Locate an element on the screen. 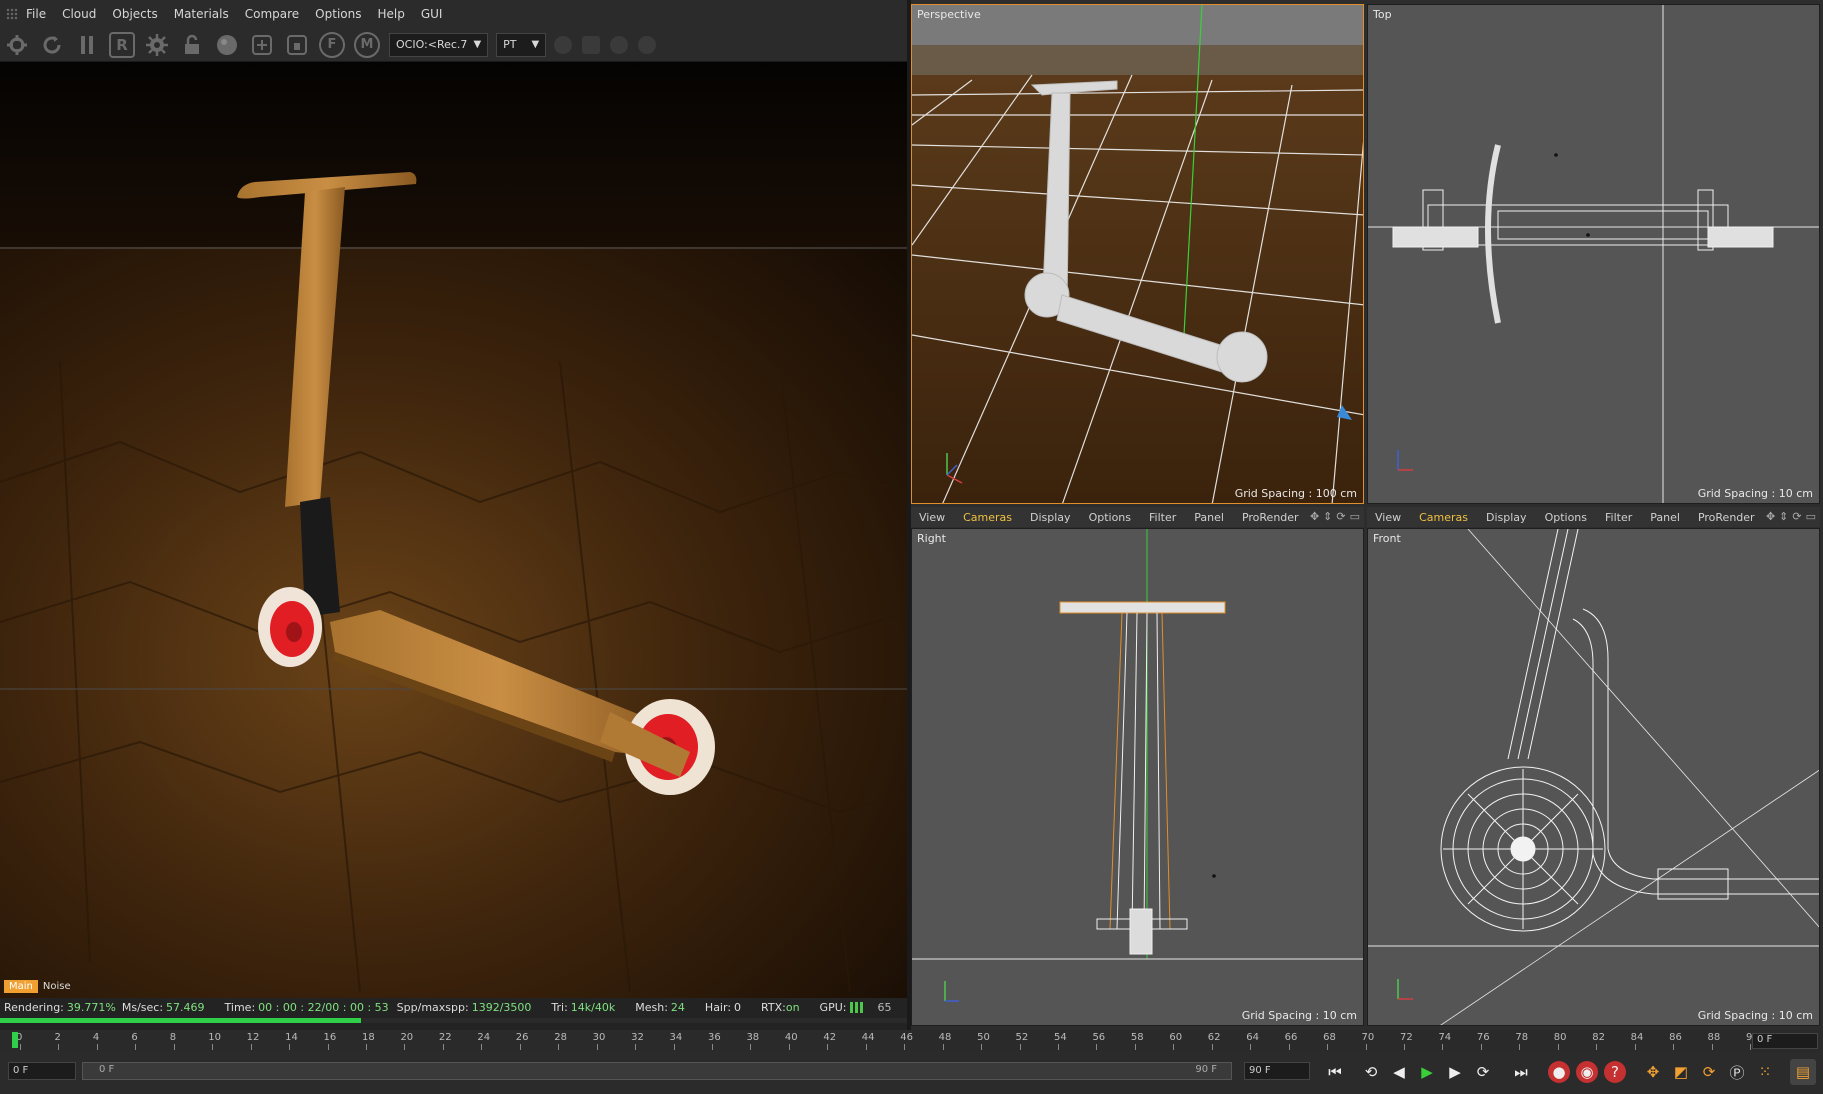  end-frame-field: 90 F is located at coordinates (1277, 1071).